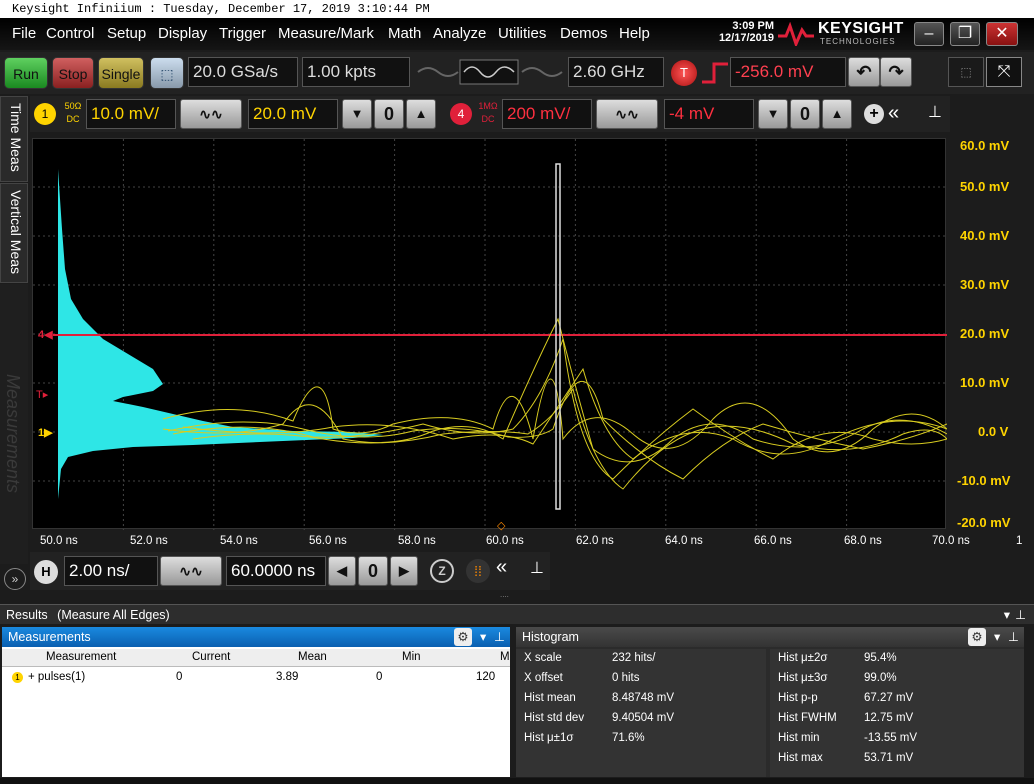  Describe the element at coordinates (421, 114) in the screenshot. I see `ch1-up-icon: ▲` at that location.